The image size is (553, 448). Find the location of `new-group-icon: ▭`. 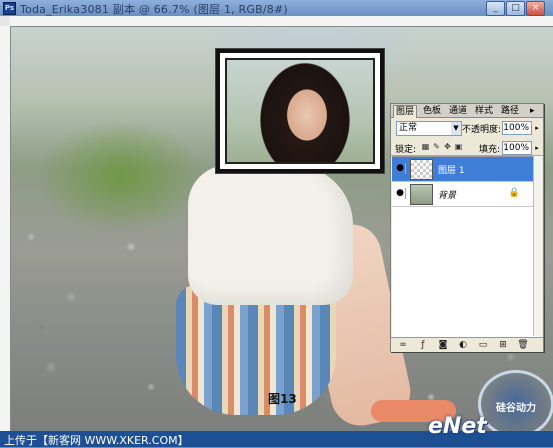

new-group-icon: ▭ is located at coordinates (483, 345).